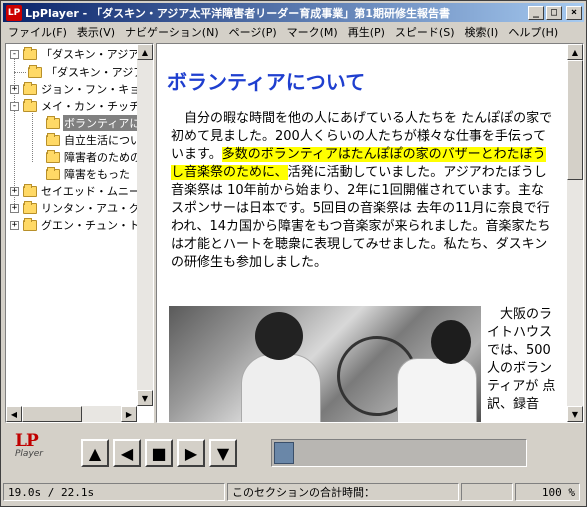 Image resolution: width=587 pixels, height=507 pixels. I want to click on tree-item-label: ジョン・フン・キョン, so click(90, 89).